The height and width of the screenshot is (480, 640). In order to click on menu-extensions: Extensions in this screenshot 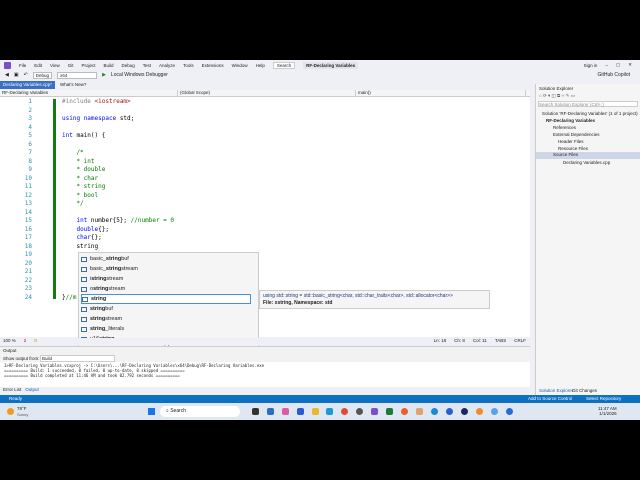, I will do `click(213, 65)`.